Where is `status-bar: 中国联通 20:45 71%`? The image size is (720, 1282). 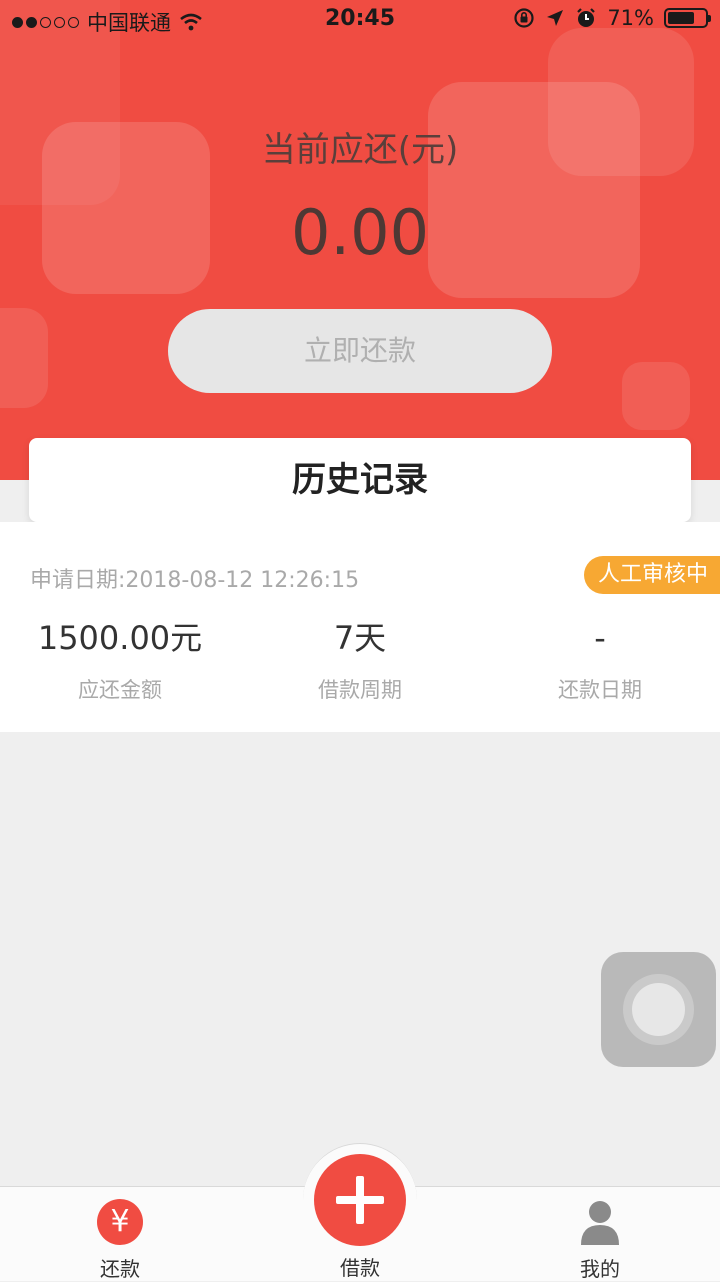 status-bar: 中国联通 20:45 71% is located at coordinates (360, 20).